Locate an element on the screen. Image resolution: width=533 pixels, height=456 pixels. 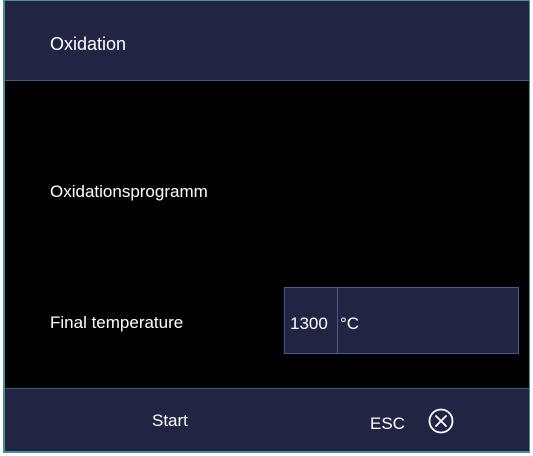
dialog-title: Oxidation is located at coordinates (88, 44).